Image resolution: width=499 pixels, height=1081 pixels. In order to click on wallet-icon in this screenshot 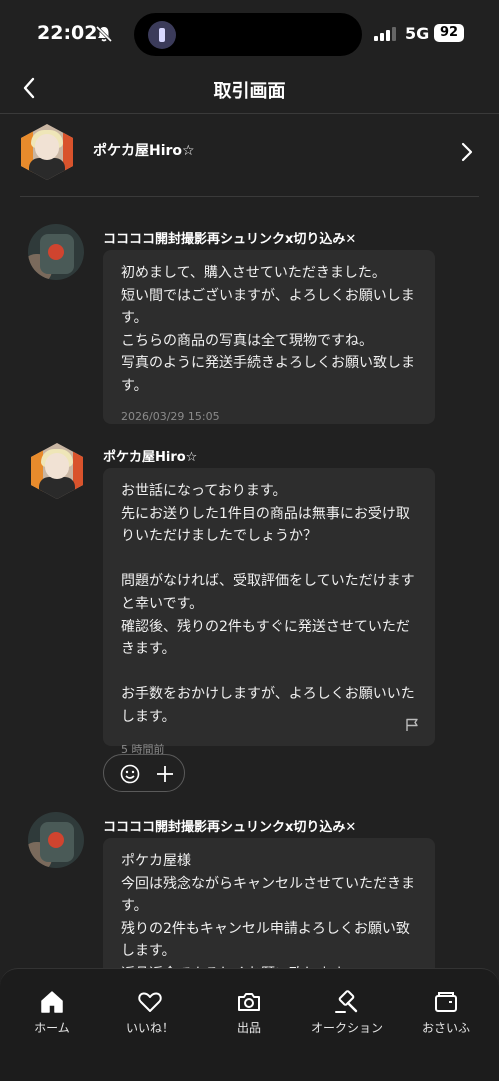, I will do `click(446, 1002)`.